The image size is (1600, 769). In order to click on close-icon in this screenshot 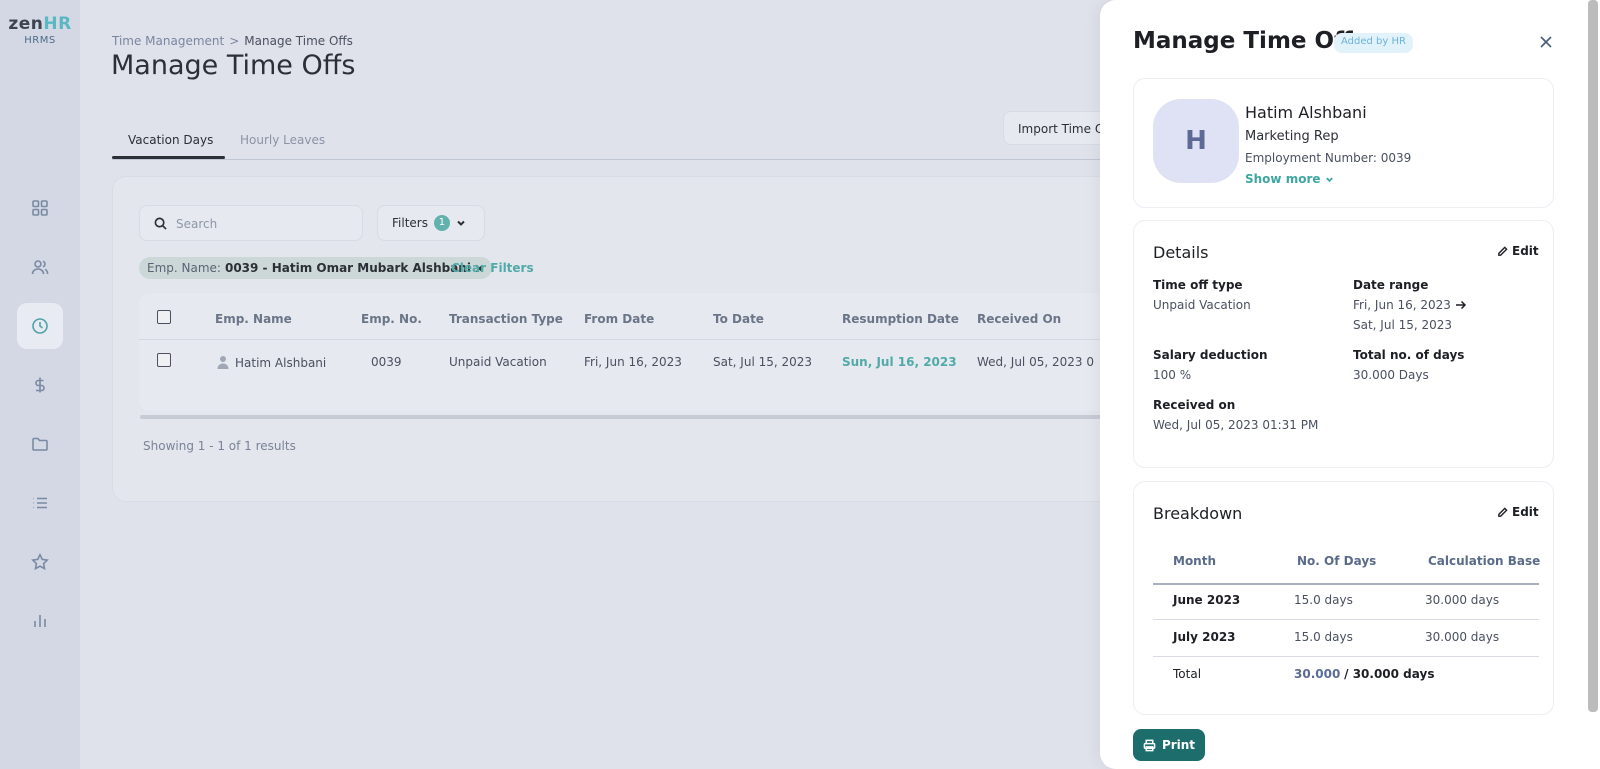, I will do `click(1546, 42)`.